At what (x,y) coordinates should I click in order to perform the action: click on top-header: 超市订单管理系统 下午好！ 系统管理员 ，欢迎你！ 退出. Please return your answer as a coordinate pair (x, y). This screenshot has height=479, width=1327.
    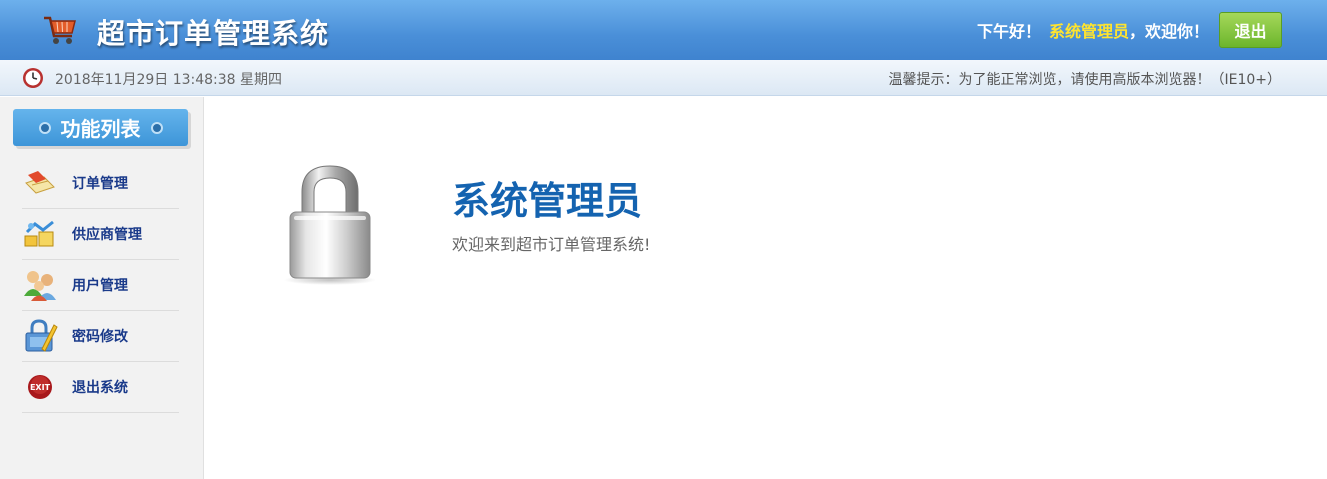
    Looking at the image, I should click on (663, 30).